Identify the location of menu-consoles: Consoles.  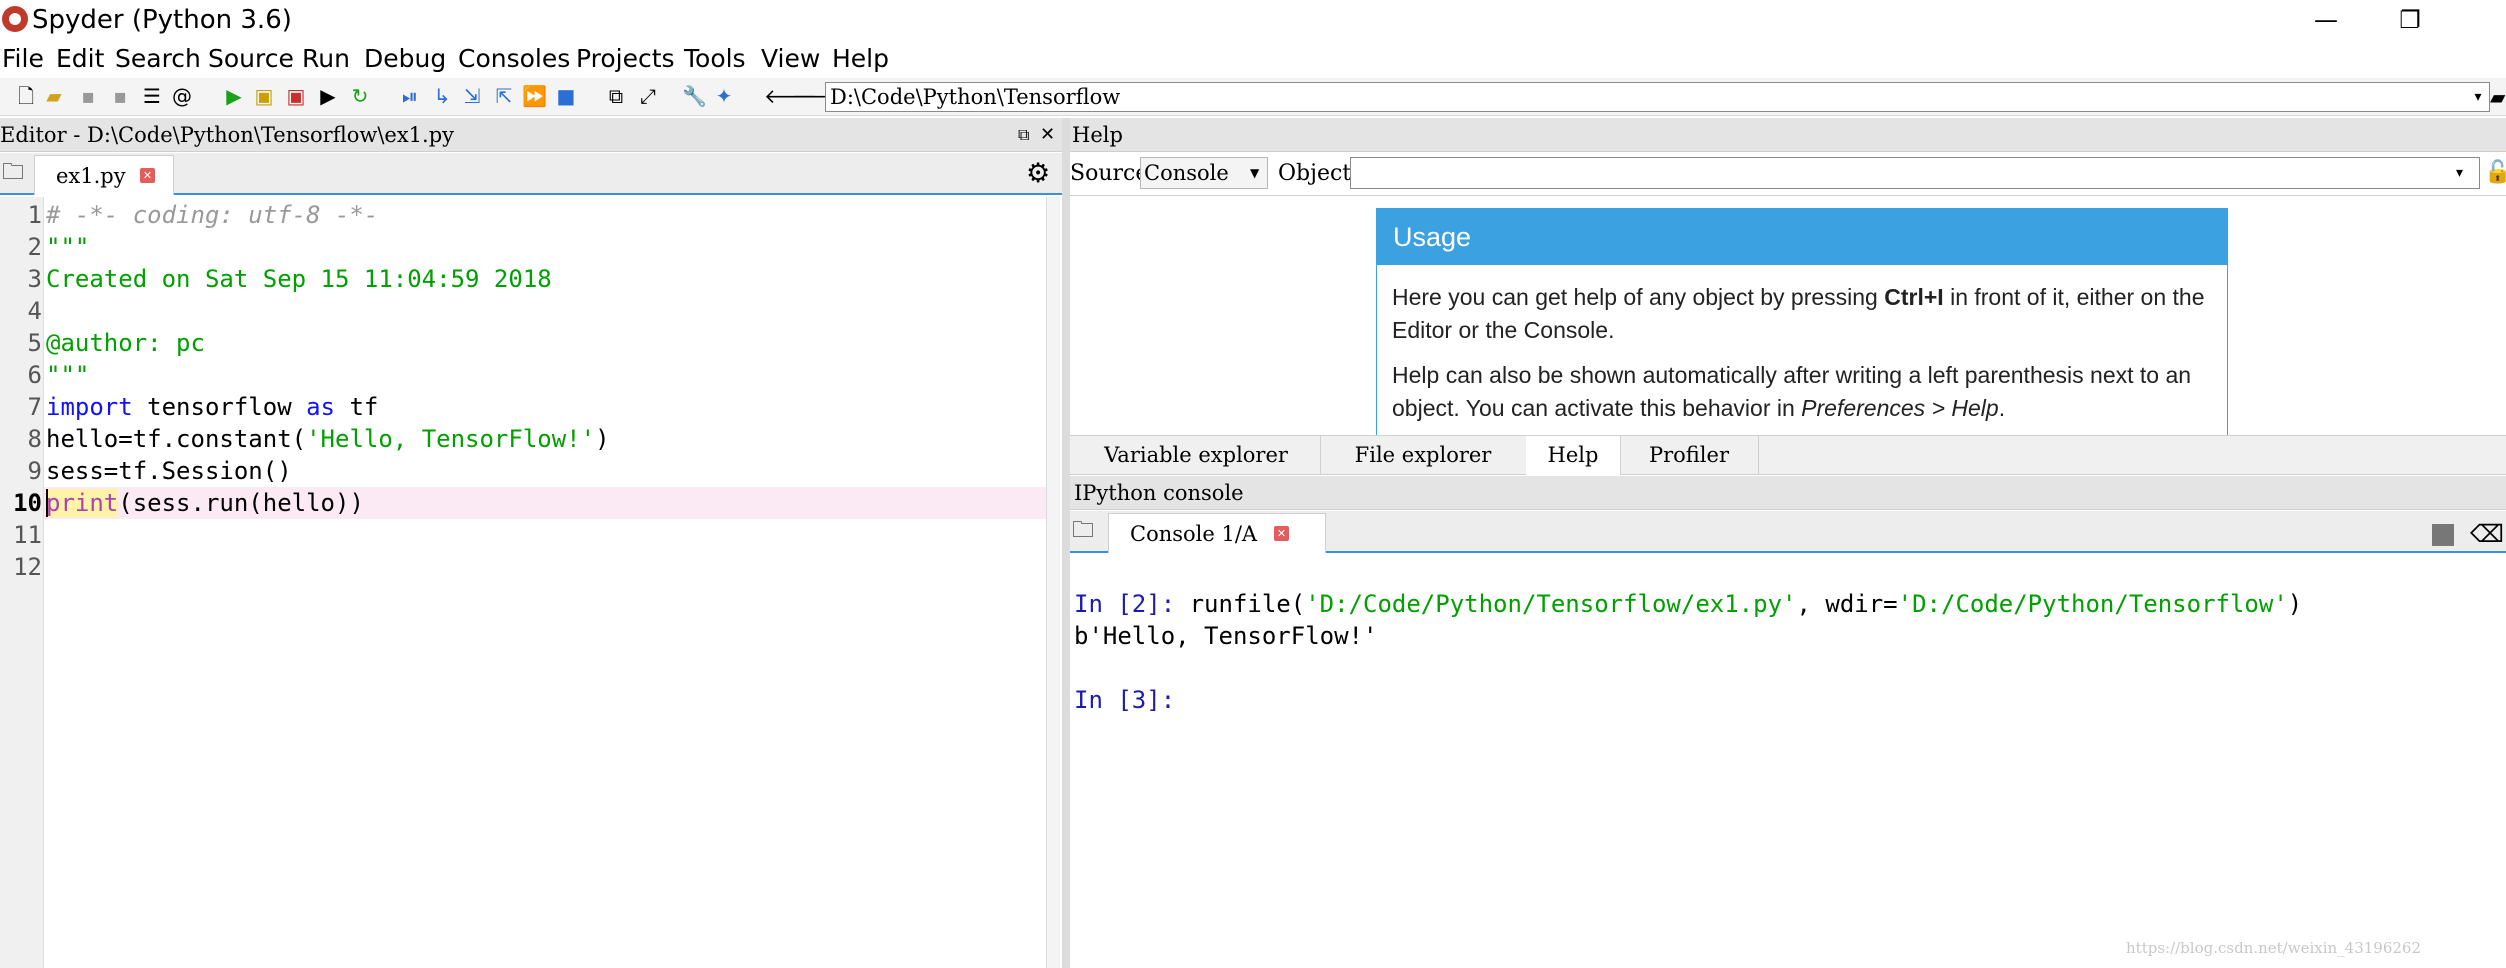
(514, 59).